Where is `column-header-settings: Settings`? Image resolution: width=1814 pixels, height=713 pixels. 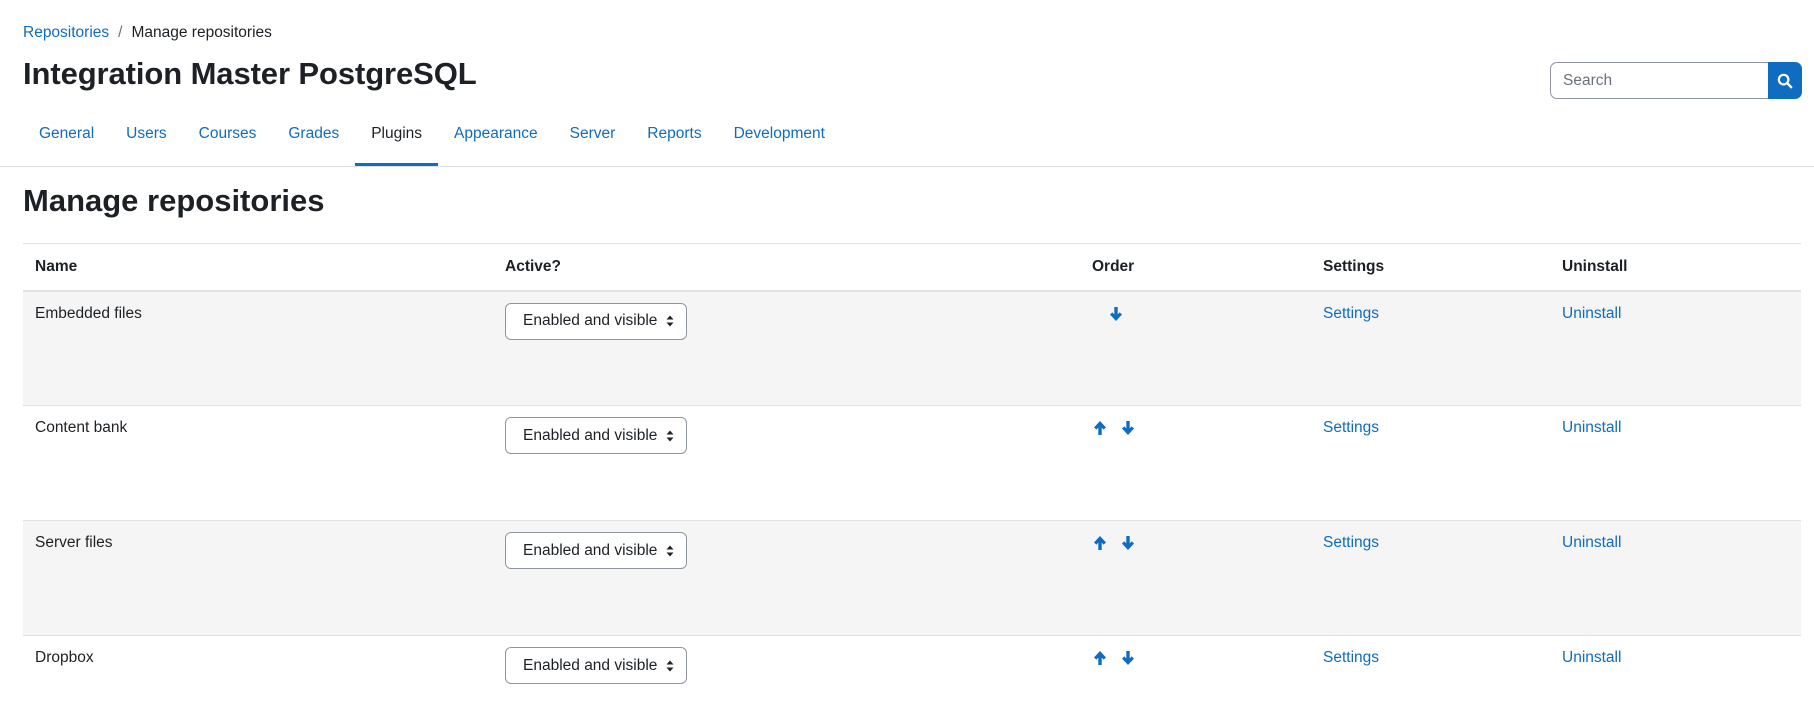
column-header-settings: Settings is located at coordinates (1430, 267).